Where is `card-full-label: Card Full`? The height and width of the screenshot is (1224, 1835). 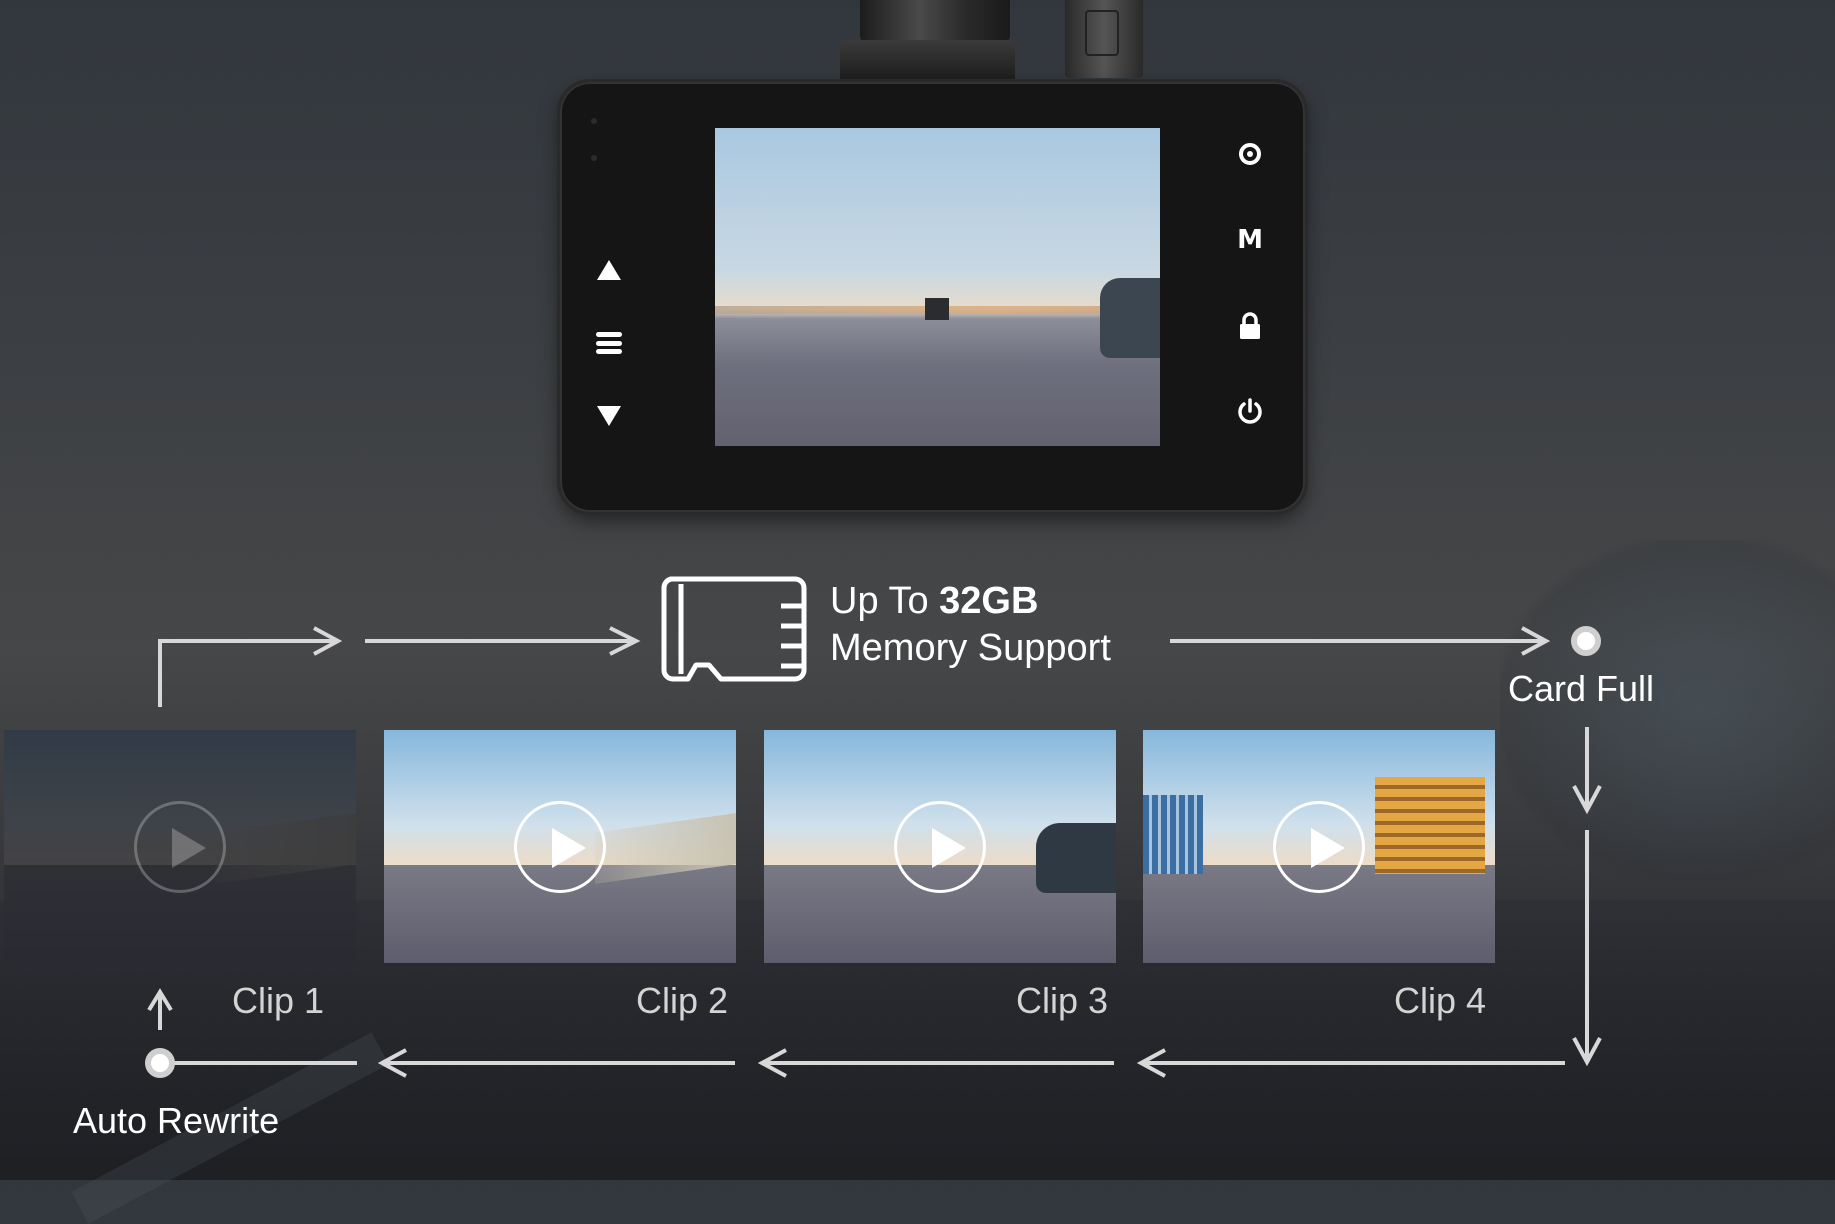 card-full-label: Card Full is located at coordinates (1581, 688).